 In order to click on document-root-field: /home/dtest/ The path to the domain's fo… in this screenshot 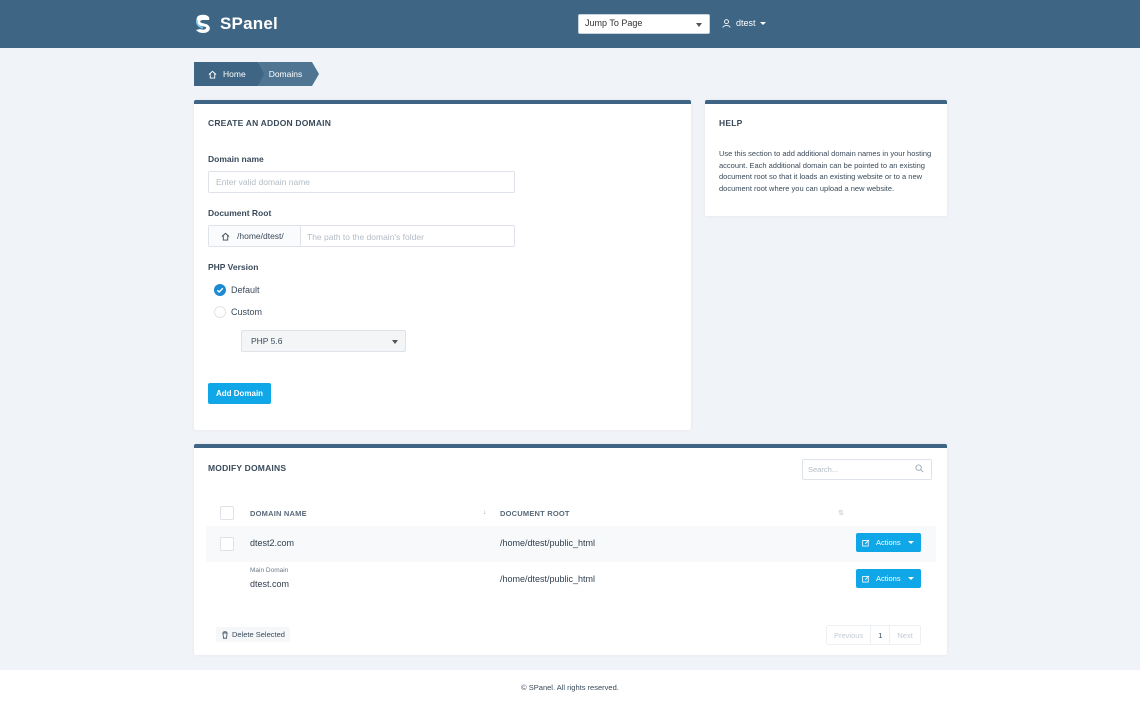, I will do `click(361, 236)`.